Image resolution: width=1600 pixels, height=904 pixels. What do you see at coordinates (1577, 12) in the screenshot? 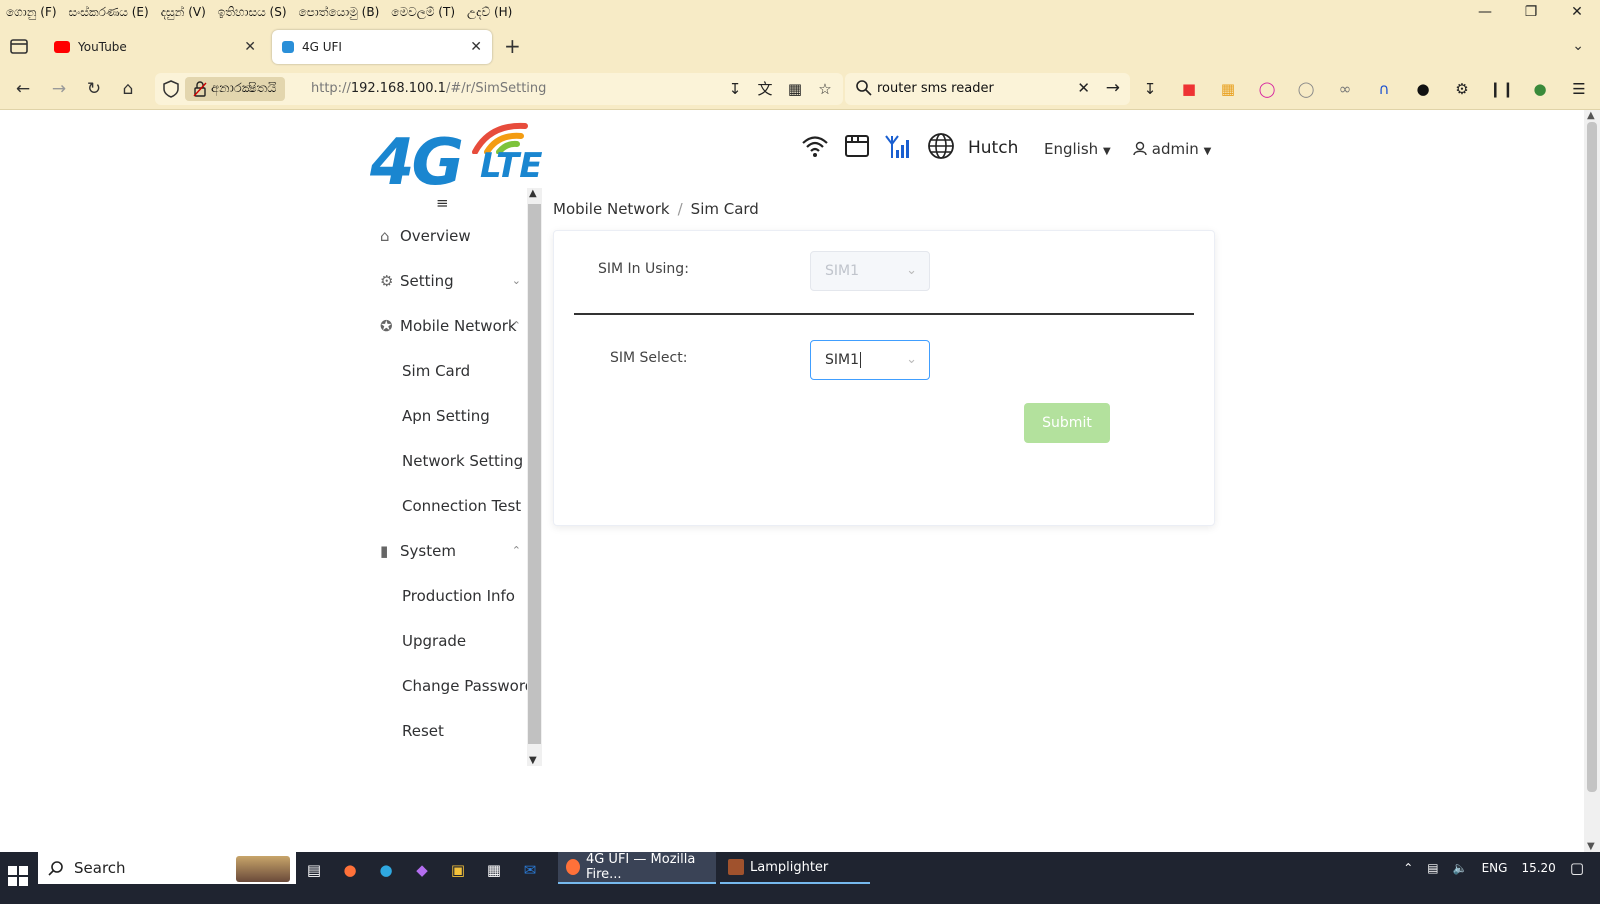
I see `close-window-icon: ✕` at bounding box center [1577, 12].